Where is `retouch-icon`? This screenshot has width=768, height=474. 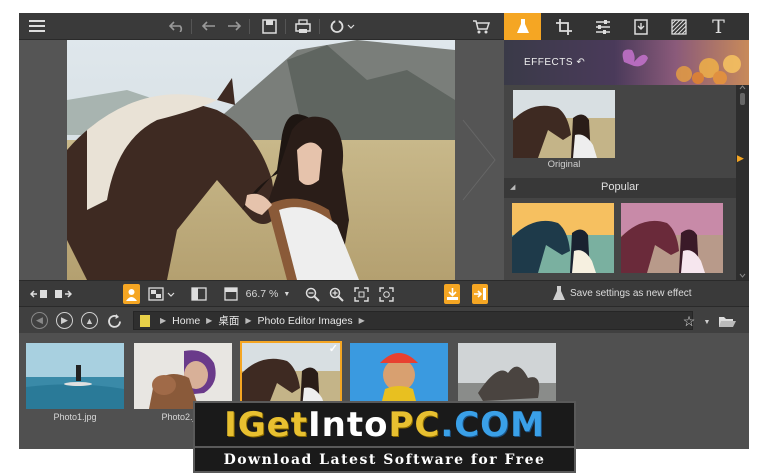
retouch-icon is located at coordinates (640, 26).